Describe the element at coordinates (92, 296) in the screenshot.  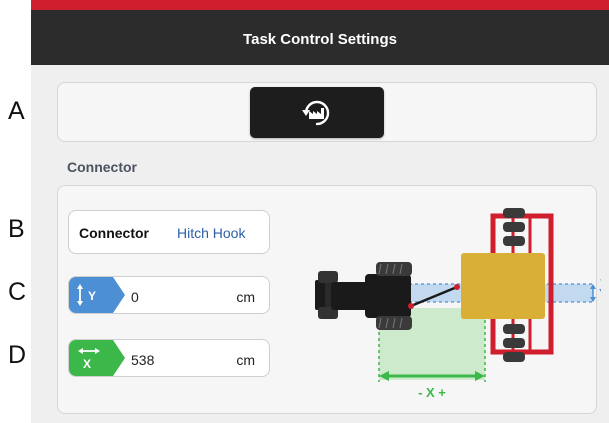
I see `y-offset-icon-letter: Y` at that location.